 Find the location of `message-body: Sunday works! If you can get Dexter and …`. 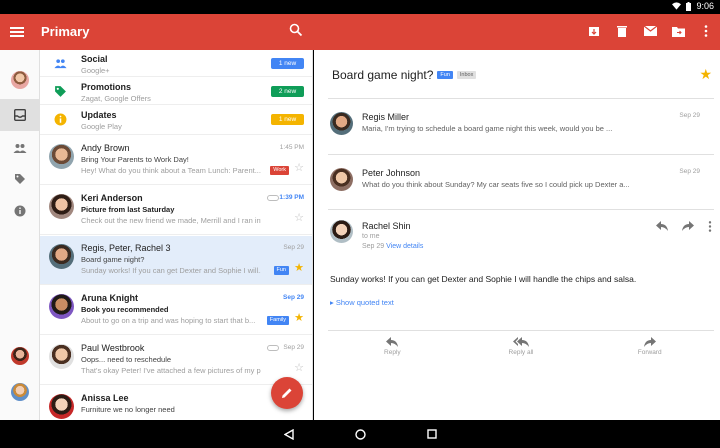

message-body: Sunday works! If you can get Dexter and … is located at coordinates (483, 279).